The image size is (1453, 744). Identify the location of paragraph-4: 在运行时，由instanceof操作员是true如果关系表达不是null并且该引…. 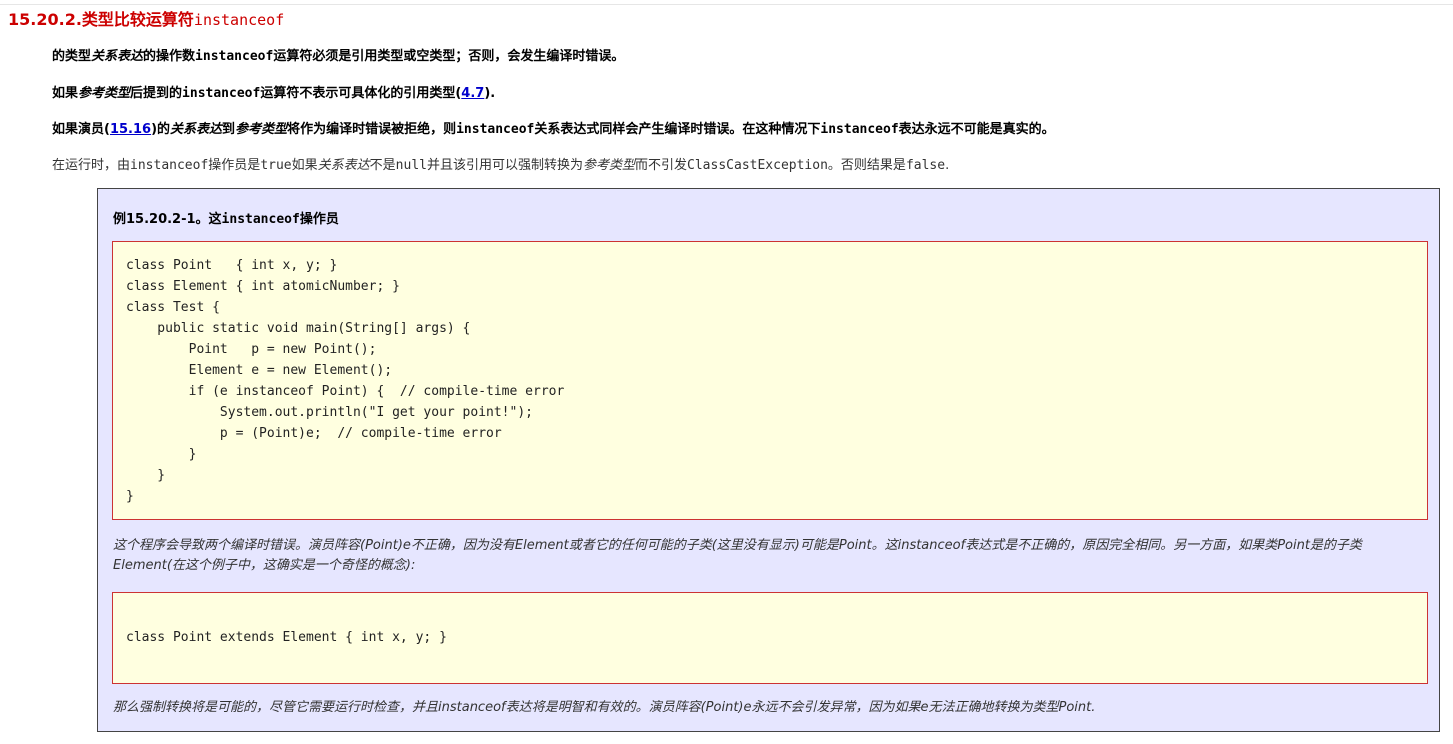
(500, 163).